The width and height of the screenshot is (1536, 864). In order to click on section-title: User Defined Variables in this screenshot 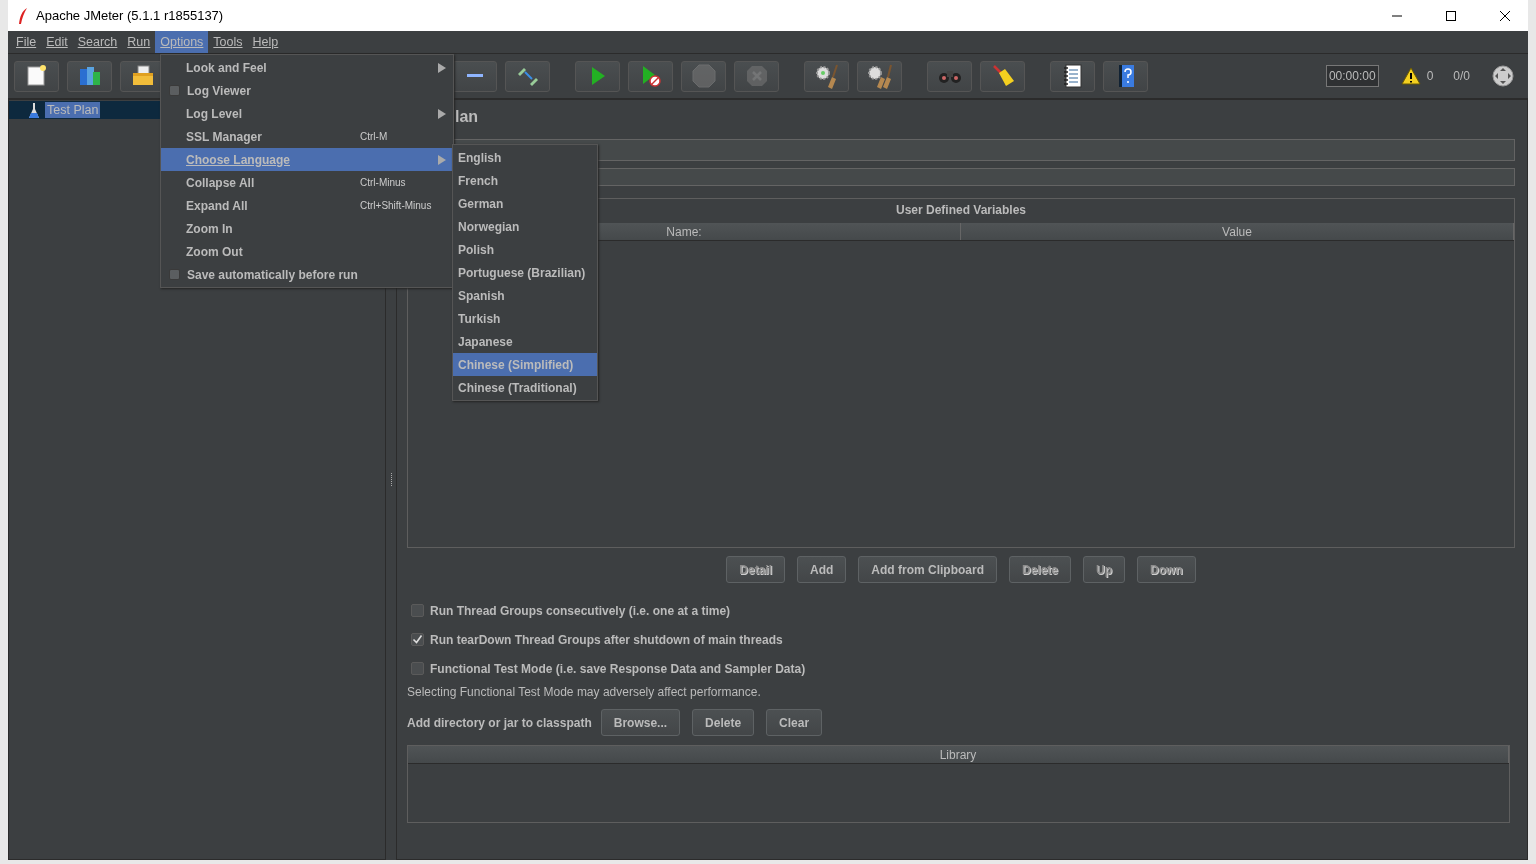, I will do `click(961, 211)`.